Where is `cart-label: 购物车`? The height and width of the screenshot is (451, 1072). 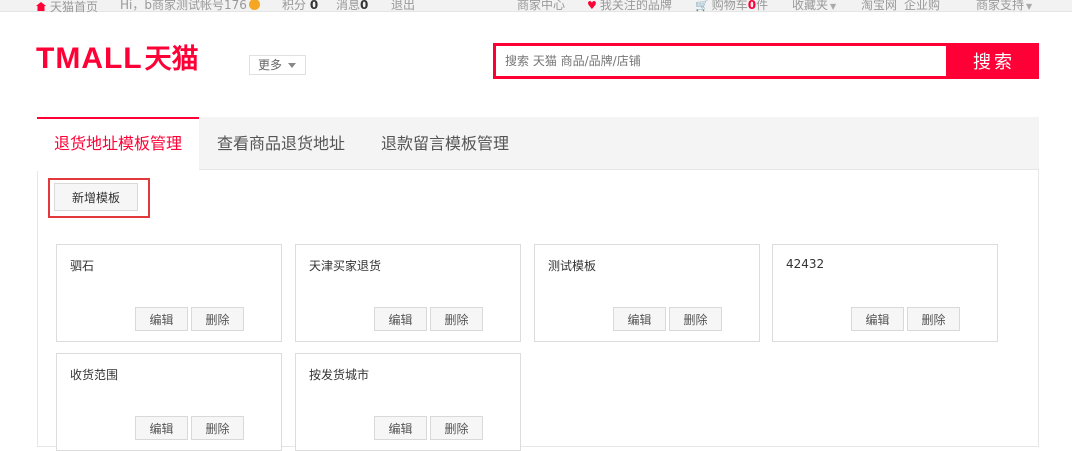 cart-label: 购物车 is located at coordinates (729, 6).